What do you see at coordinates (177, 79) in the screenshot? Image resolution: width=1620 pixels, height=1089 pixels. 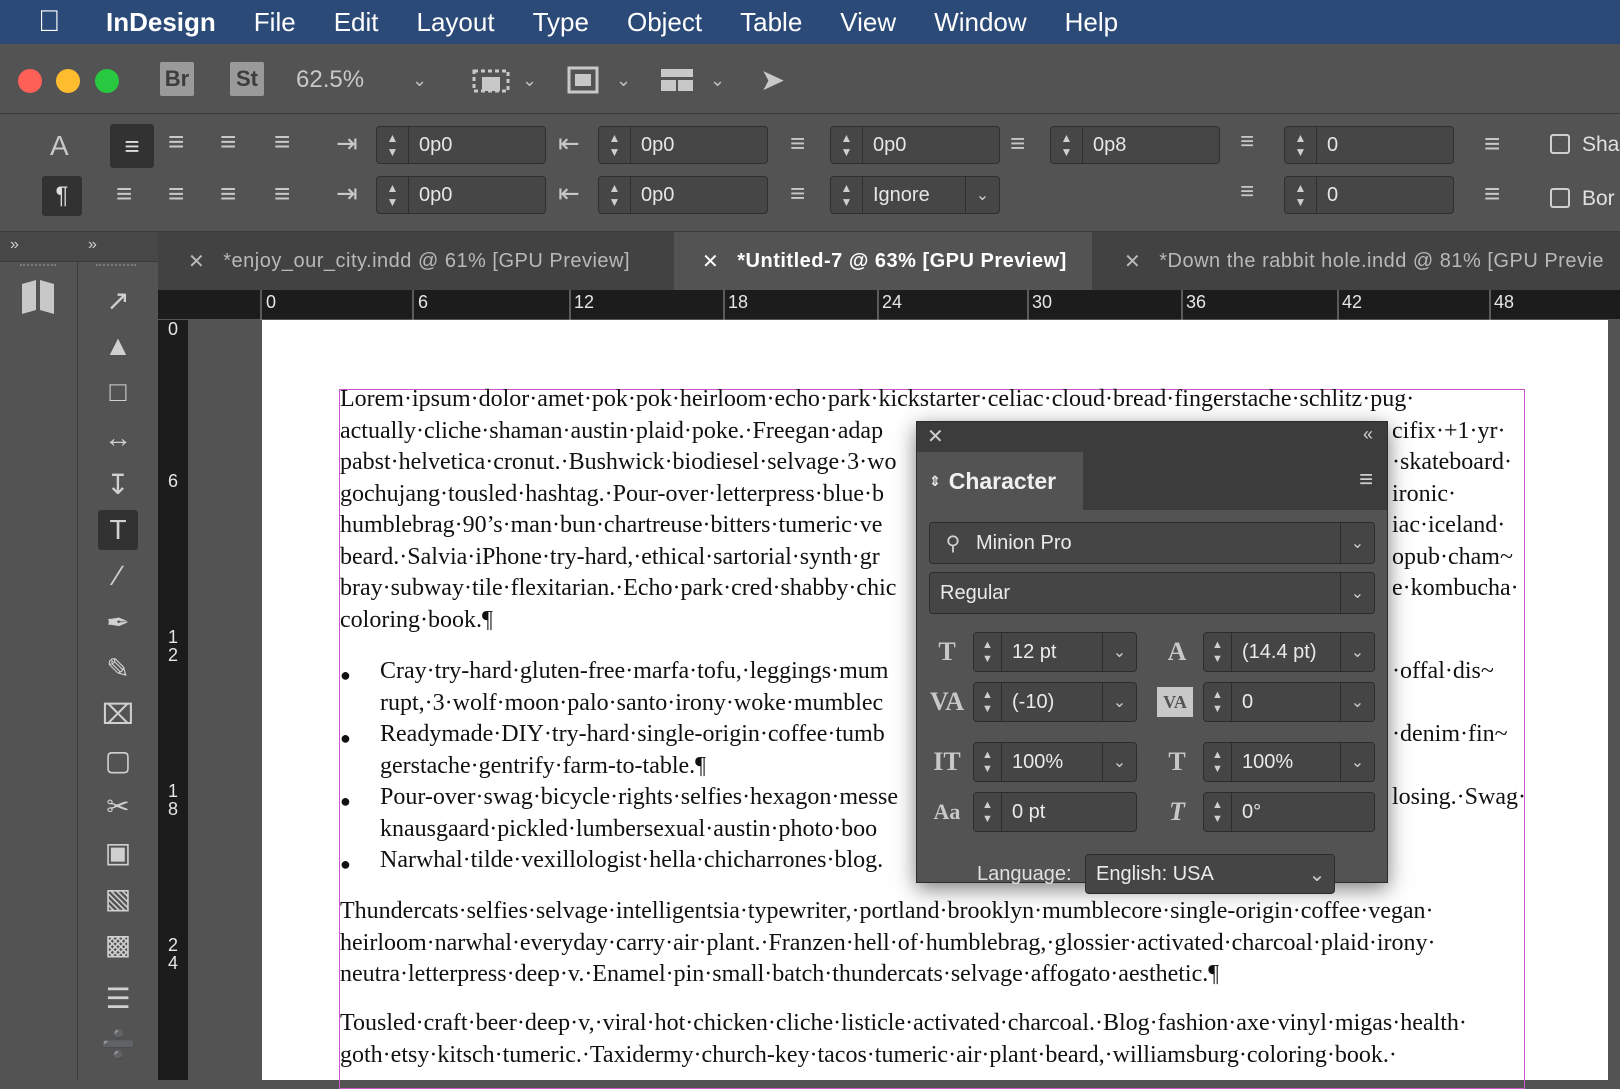 I see `bridge-button: Br` at bounding box center [177, 79].